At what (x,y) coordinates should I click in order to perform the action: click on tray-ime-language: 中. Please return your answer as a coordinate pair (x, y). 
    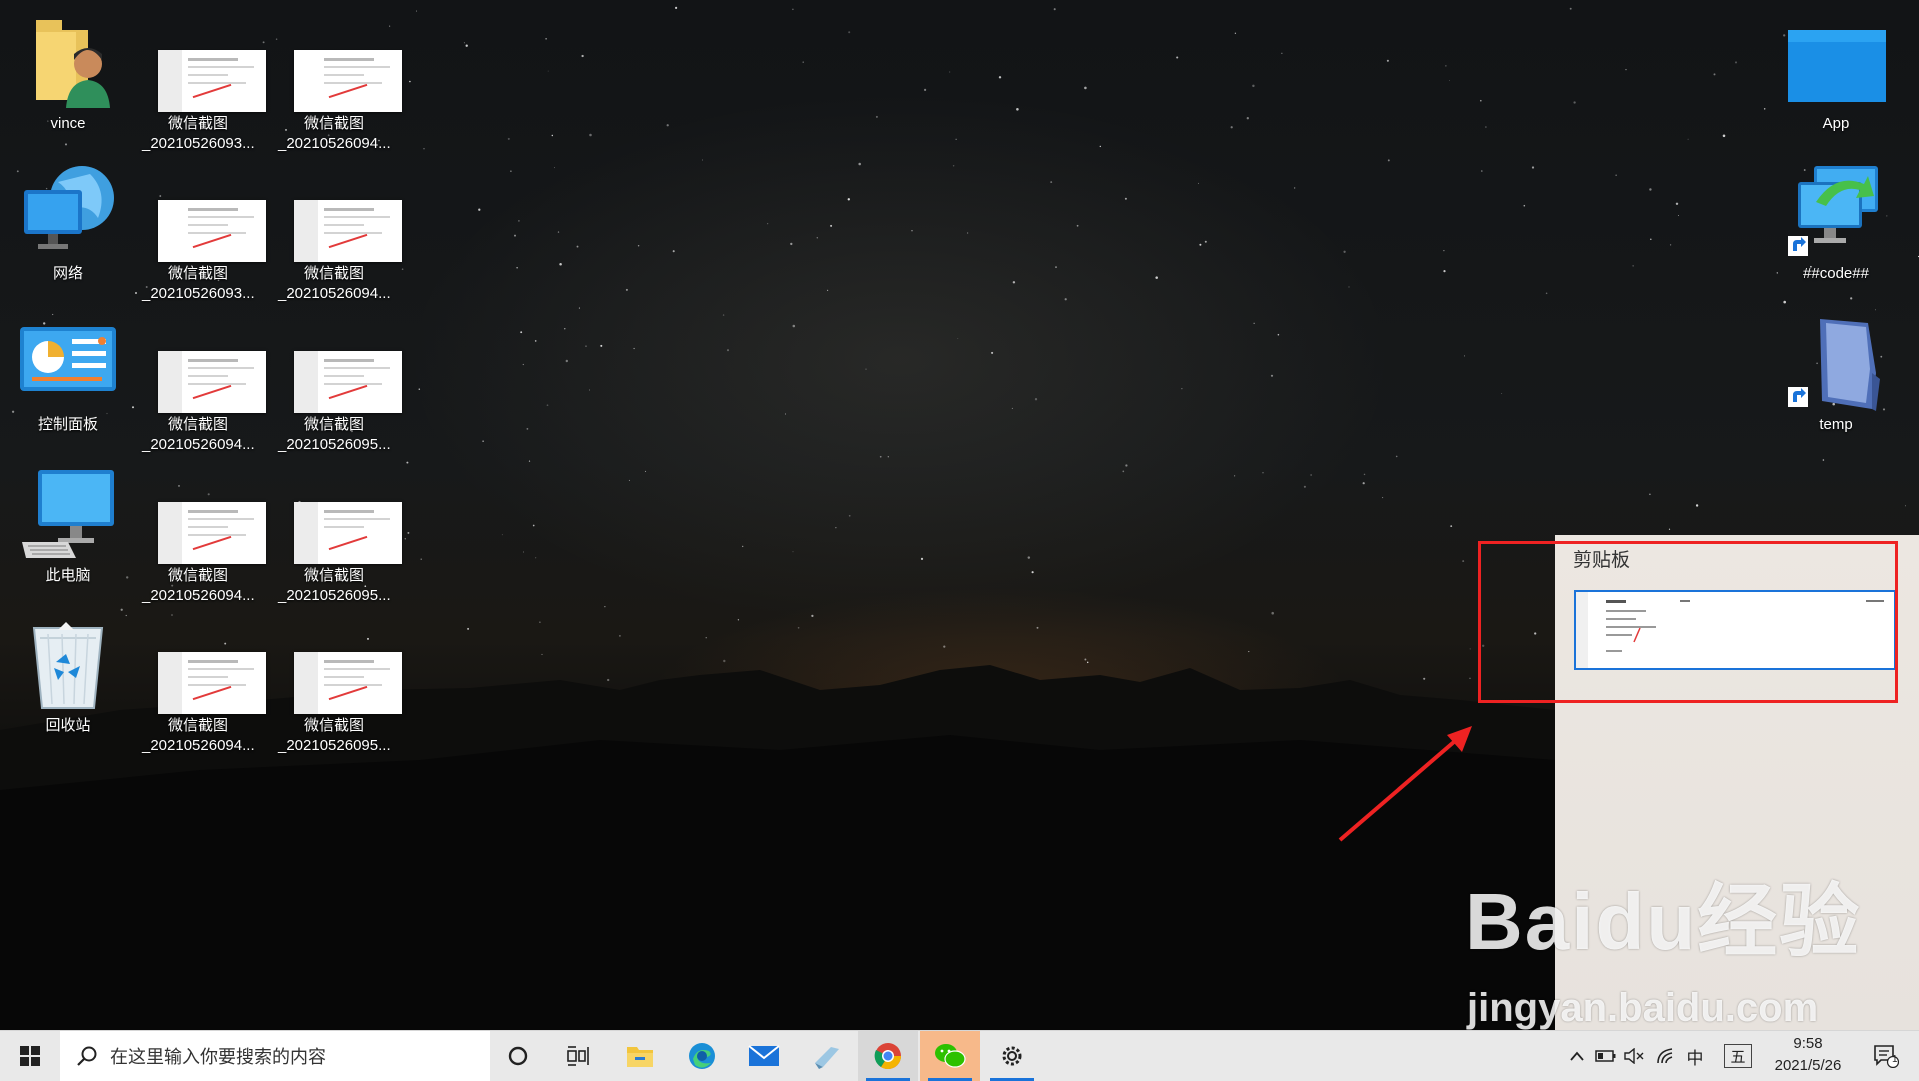
    Looking at the image, I should click on (1695, 1056).